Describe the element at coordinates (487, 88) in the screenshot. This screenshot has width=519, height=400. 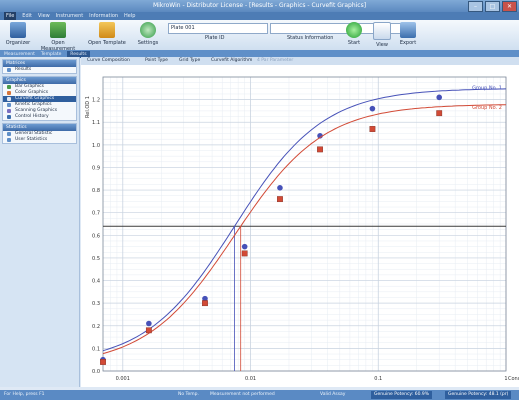
I see `series-label: Group No. 1` at that location.